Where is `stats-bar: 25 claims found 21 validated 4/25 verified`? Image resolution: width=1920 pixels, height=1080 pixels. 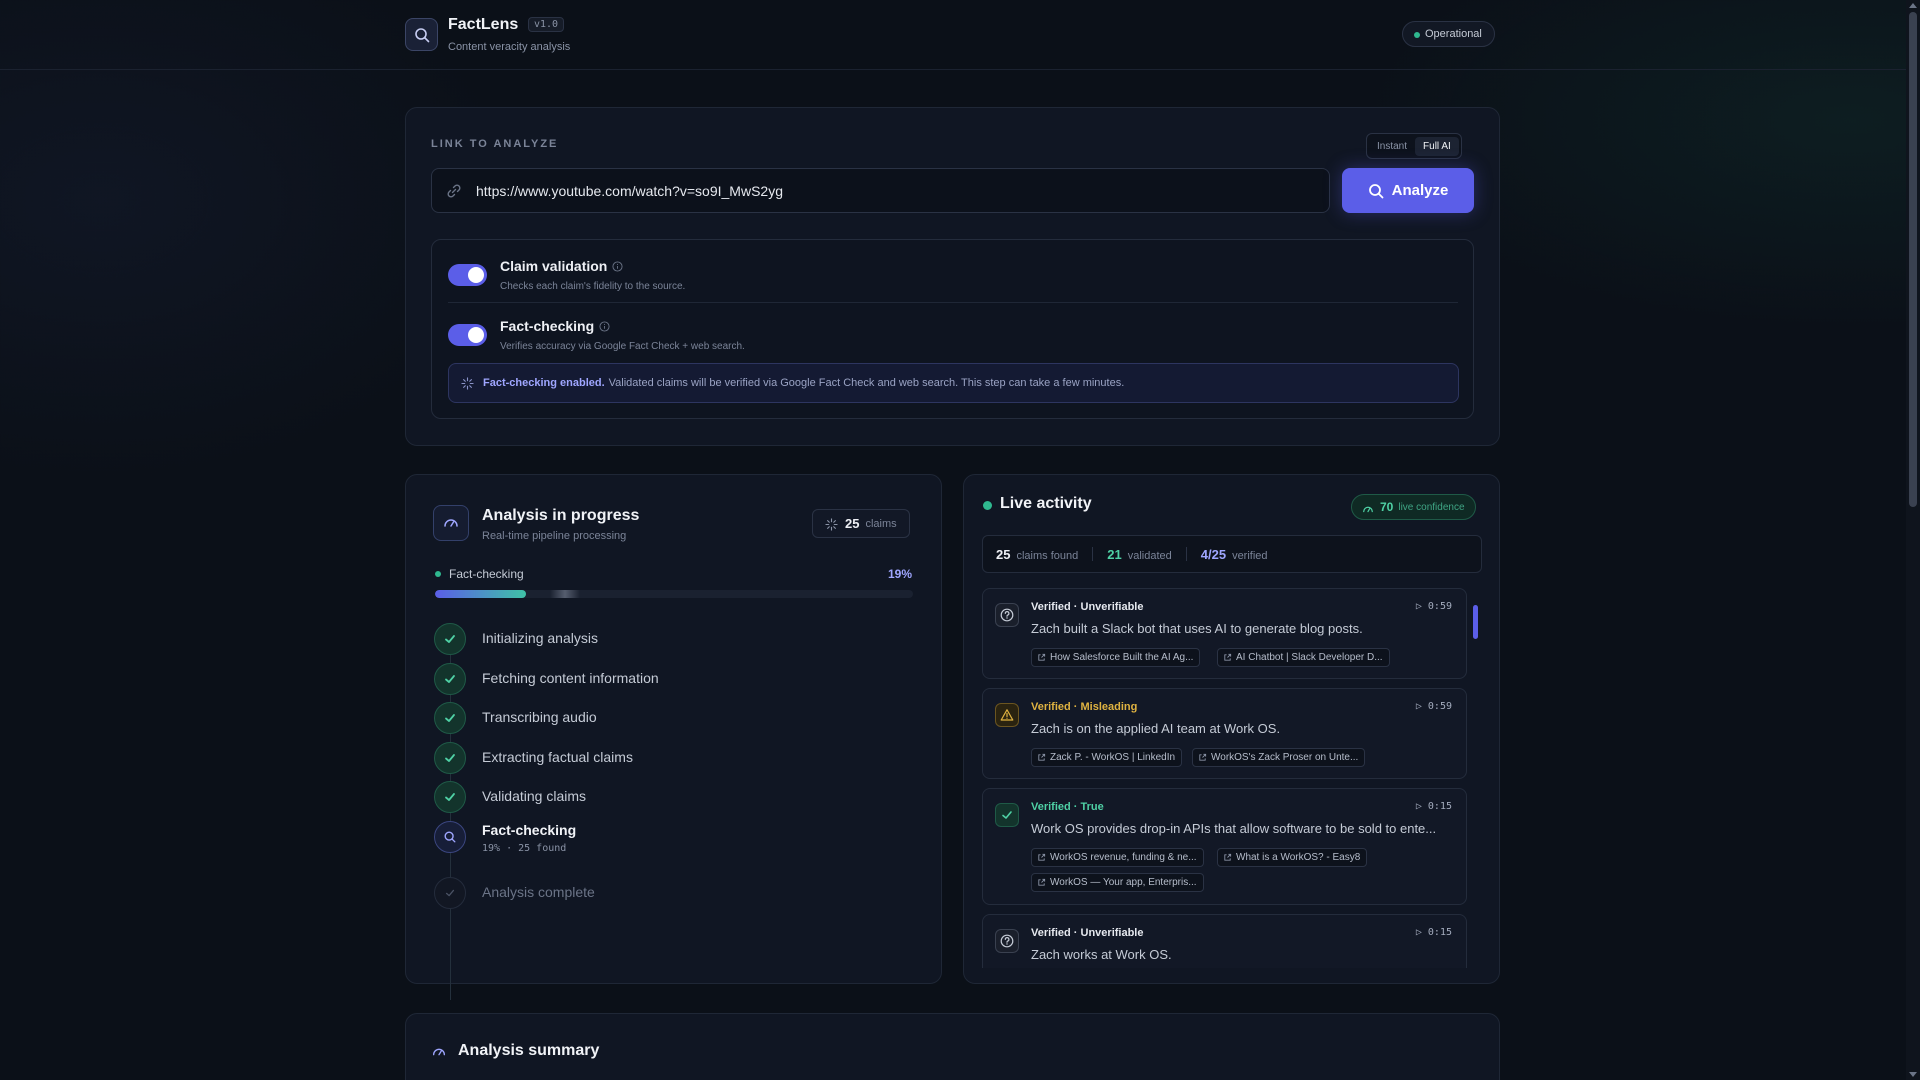
stats-bar: 25 claims found 21 validated 4/25 verified is located at coordinates (1232, 554).